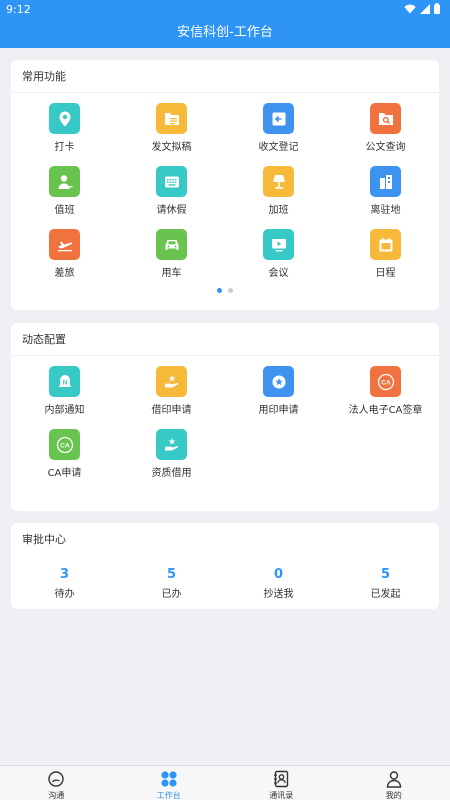  I want to click on function-label: 离驻地, so click(385, 210).